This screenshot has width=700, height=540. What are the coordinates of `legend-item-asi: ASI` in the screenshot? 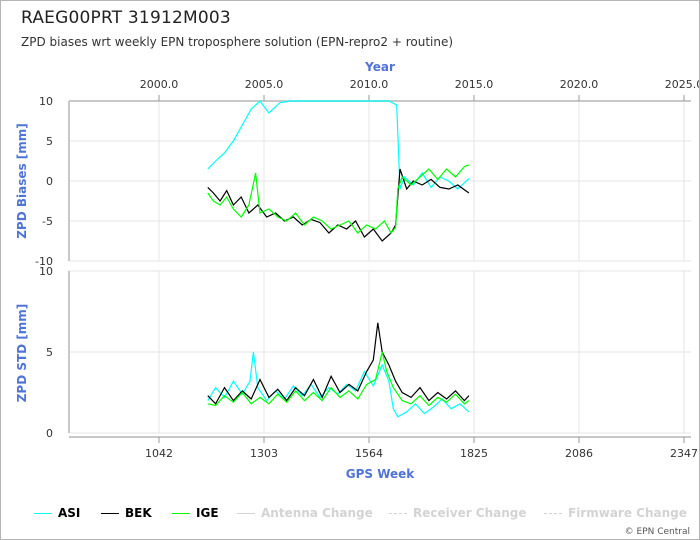 It's located at (57, 513).